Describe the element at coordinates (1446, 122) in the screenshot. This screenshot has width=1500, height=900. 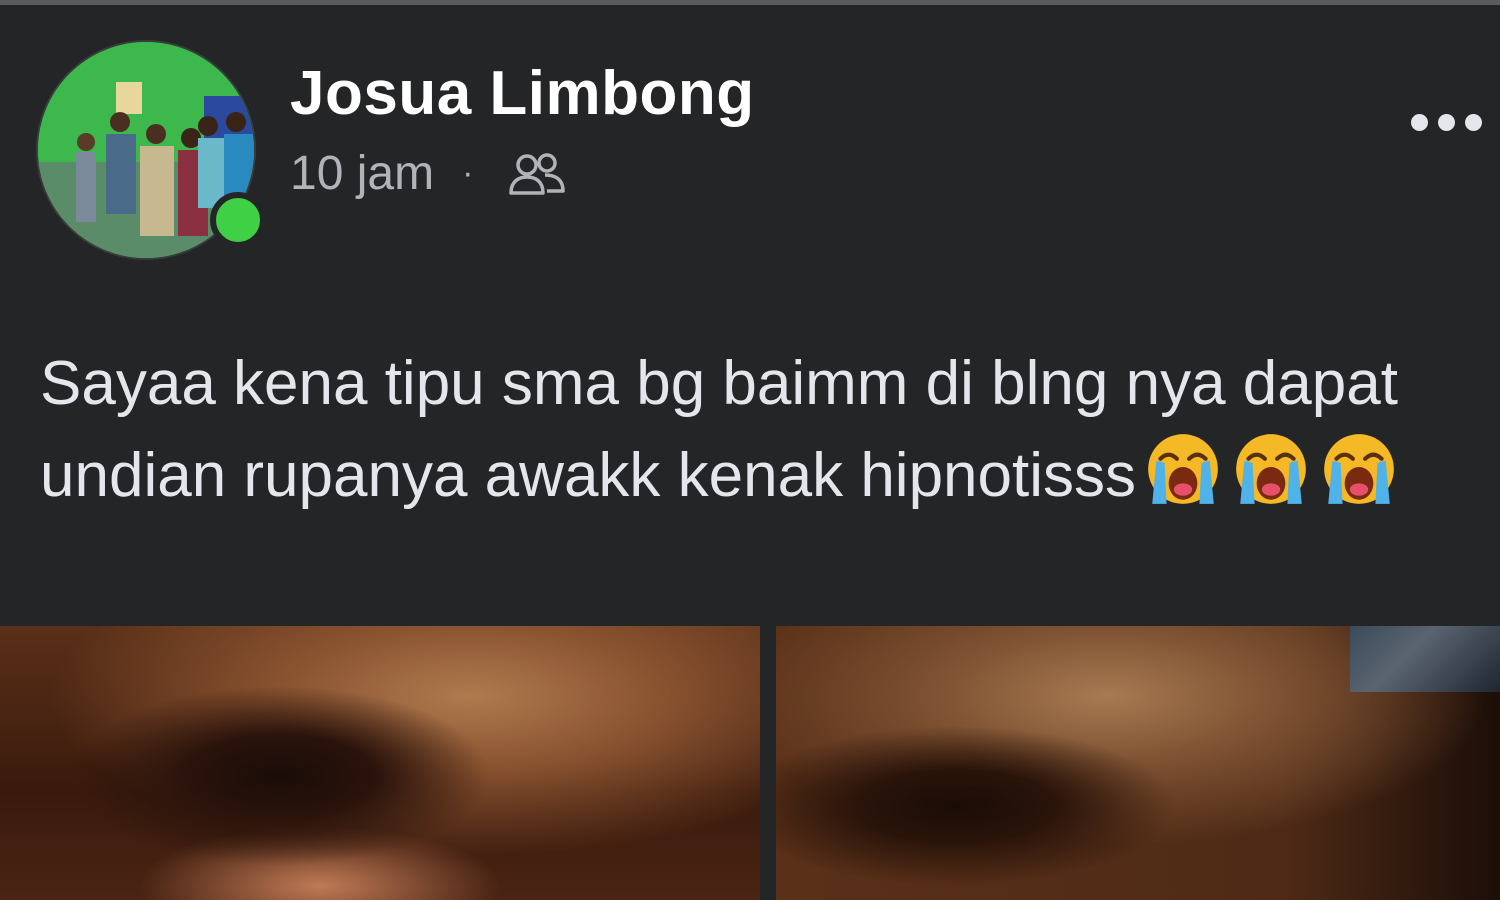
I see `more-options-icon` at that location.